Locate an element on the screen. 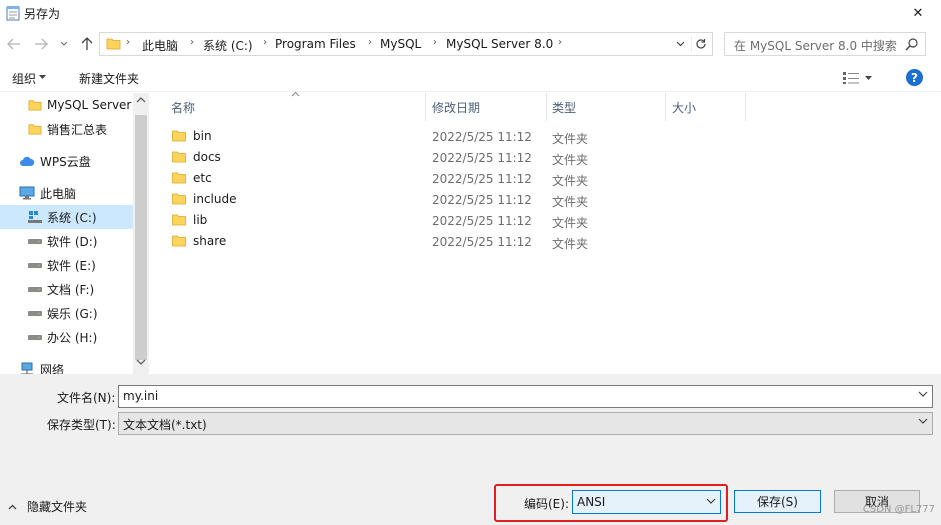  breadcrumb-program-files: Program Files is located at coordinates (315, 44).